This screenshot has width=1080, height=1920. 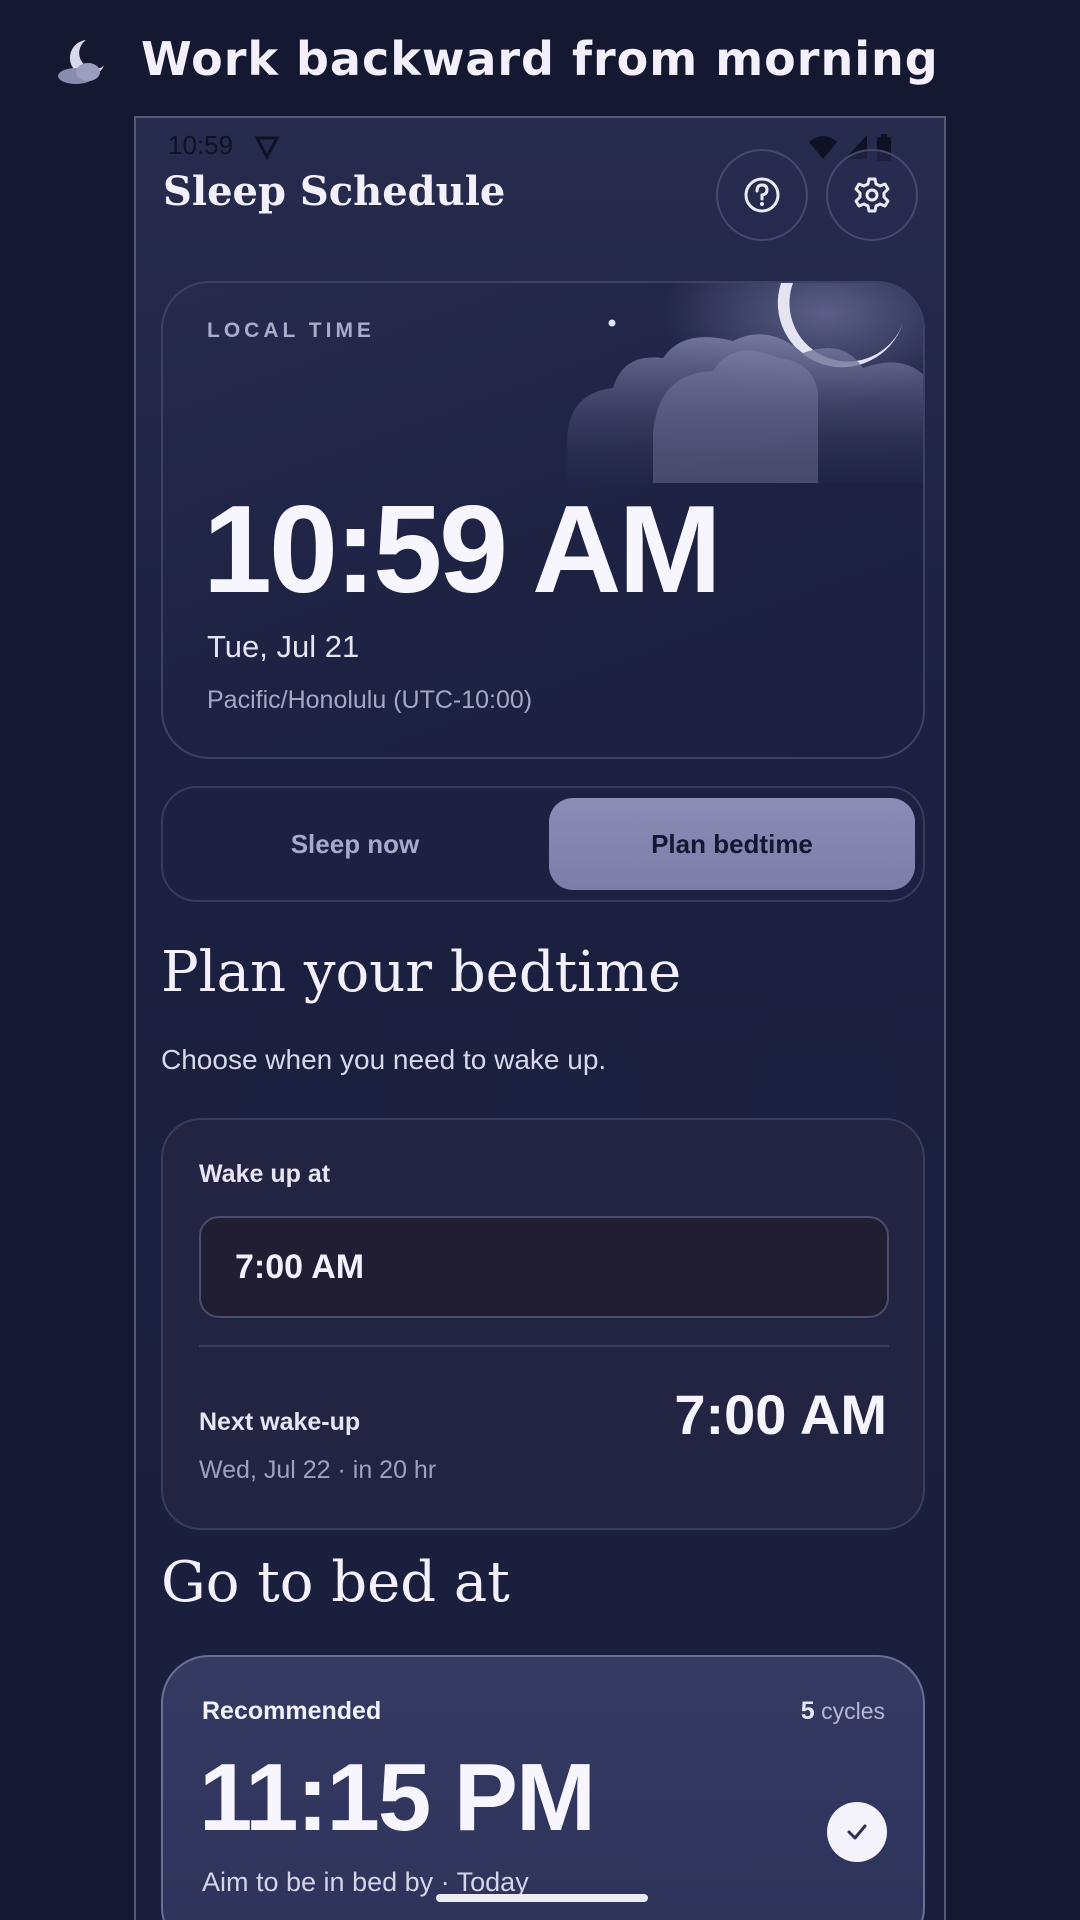 What do you see at coordinates (370, 700) in the screenshot?
I see `timezone-label: Pacific/Honolulu (UTC-10:00)` at bounding box center [370, 700].